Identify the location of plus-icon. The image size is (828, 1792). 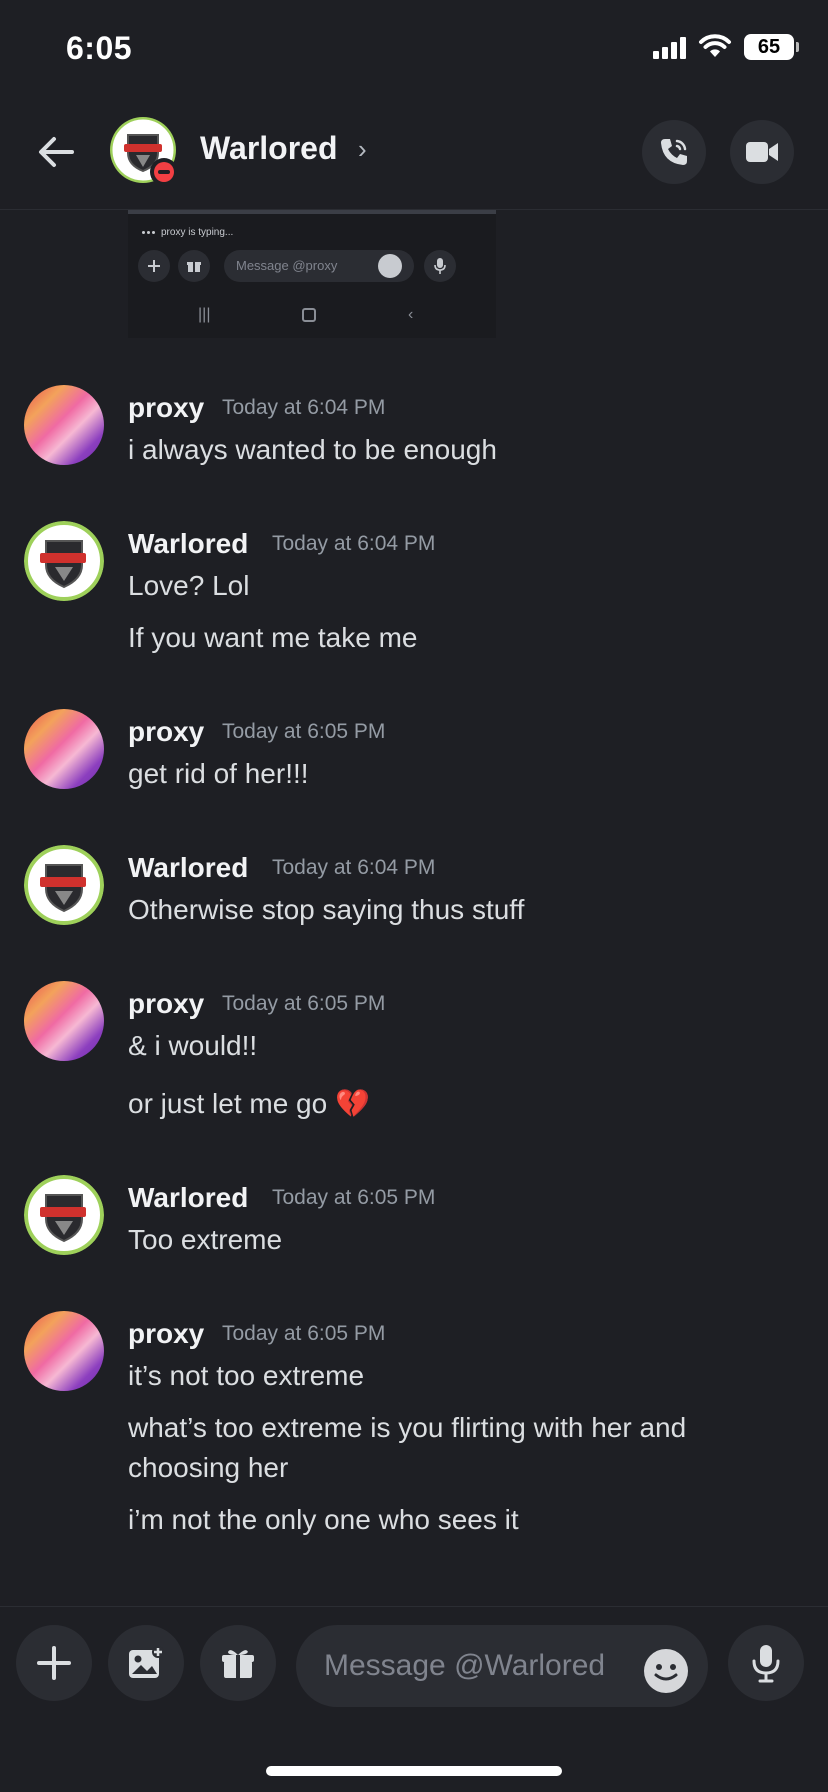
(54, 1663).